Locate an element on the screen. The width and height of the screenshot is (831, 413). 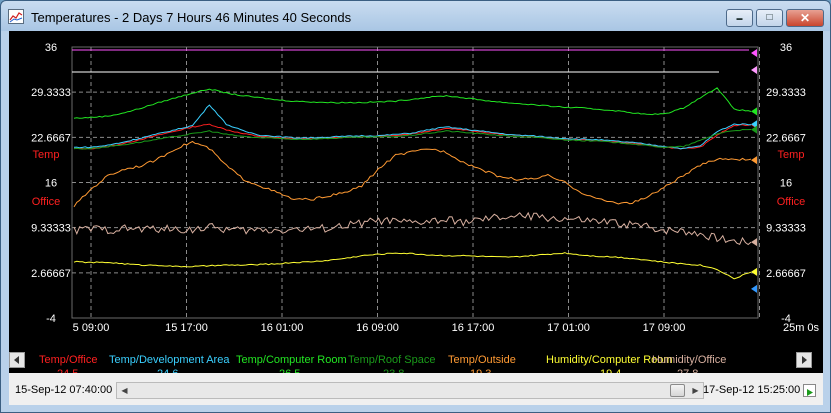
y-tick-label-left: 16 is located at coordinates (51, 184).